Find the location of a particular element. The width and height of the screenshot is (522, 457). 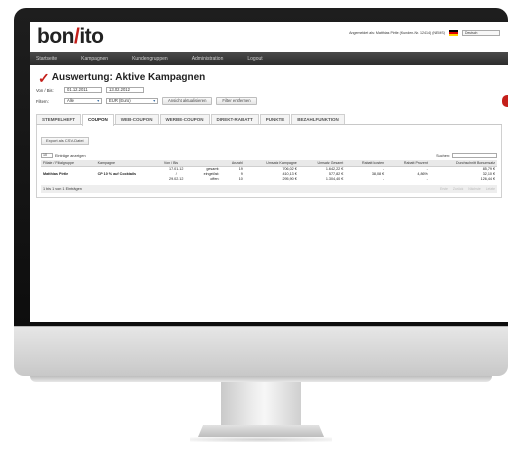

tab-bezahlfunktion: BEZAHLFUNKTION is located at coordinates (318, 119).